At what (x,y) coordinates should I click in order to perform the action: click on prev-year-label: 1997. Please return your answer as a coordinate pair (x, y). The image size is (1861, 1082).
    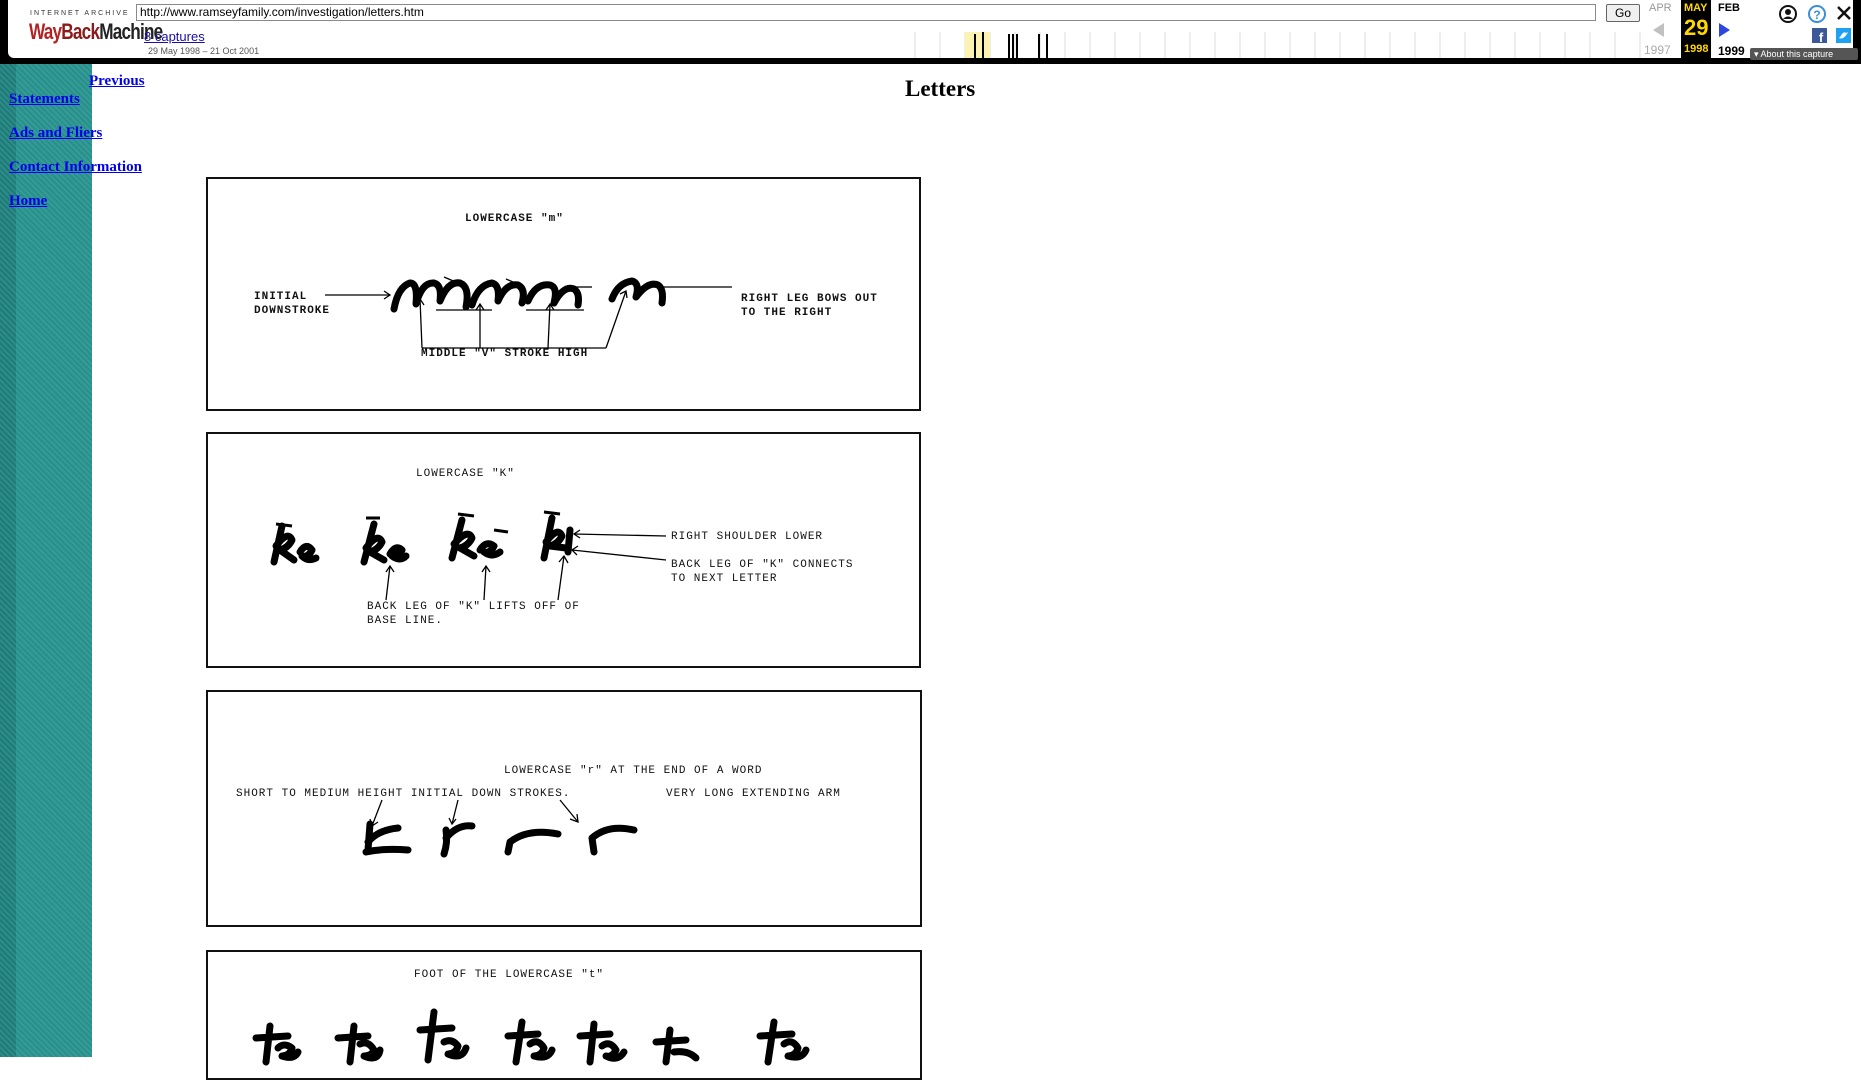
    Looking at the image, I should click on (1657, 50).